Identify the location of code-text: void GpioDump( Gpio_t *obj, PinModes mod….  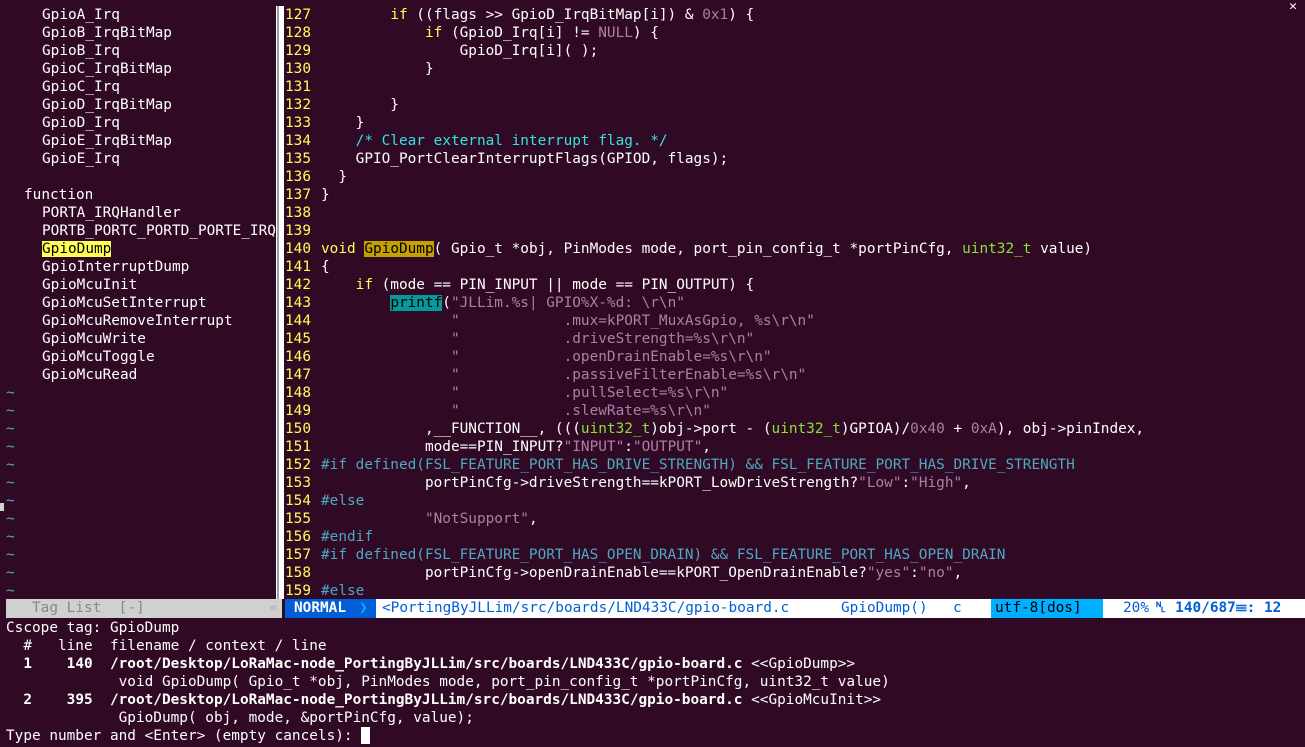
(707, 249).